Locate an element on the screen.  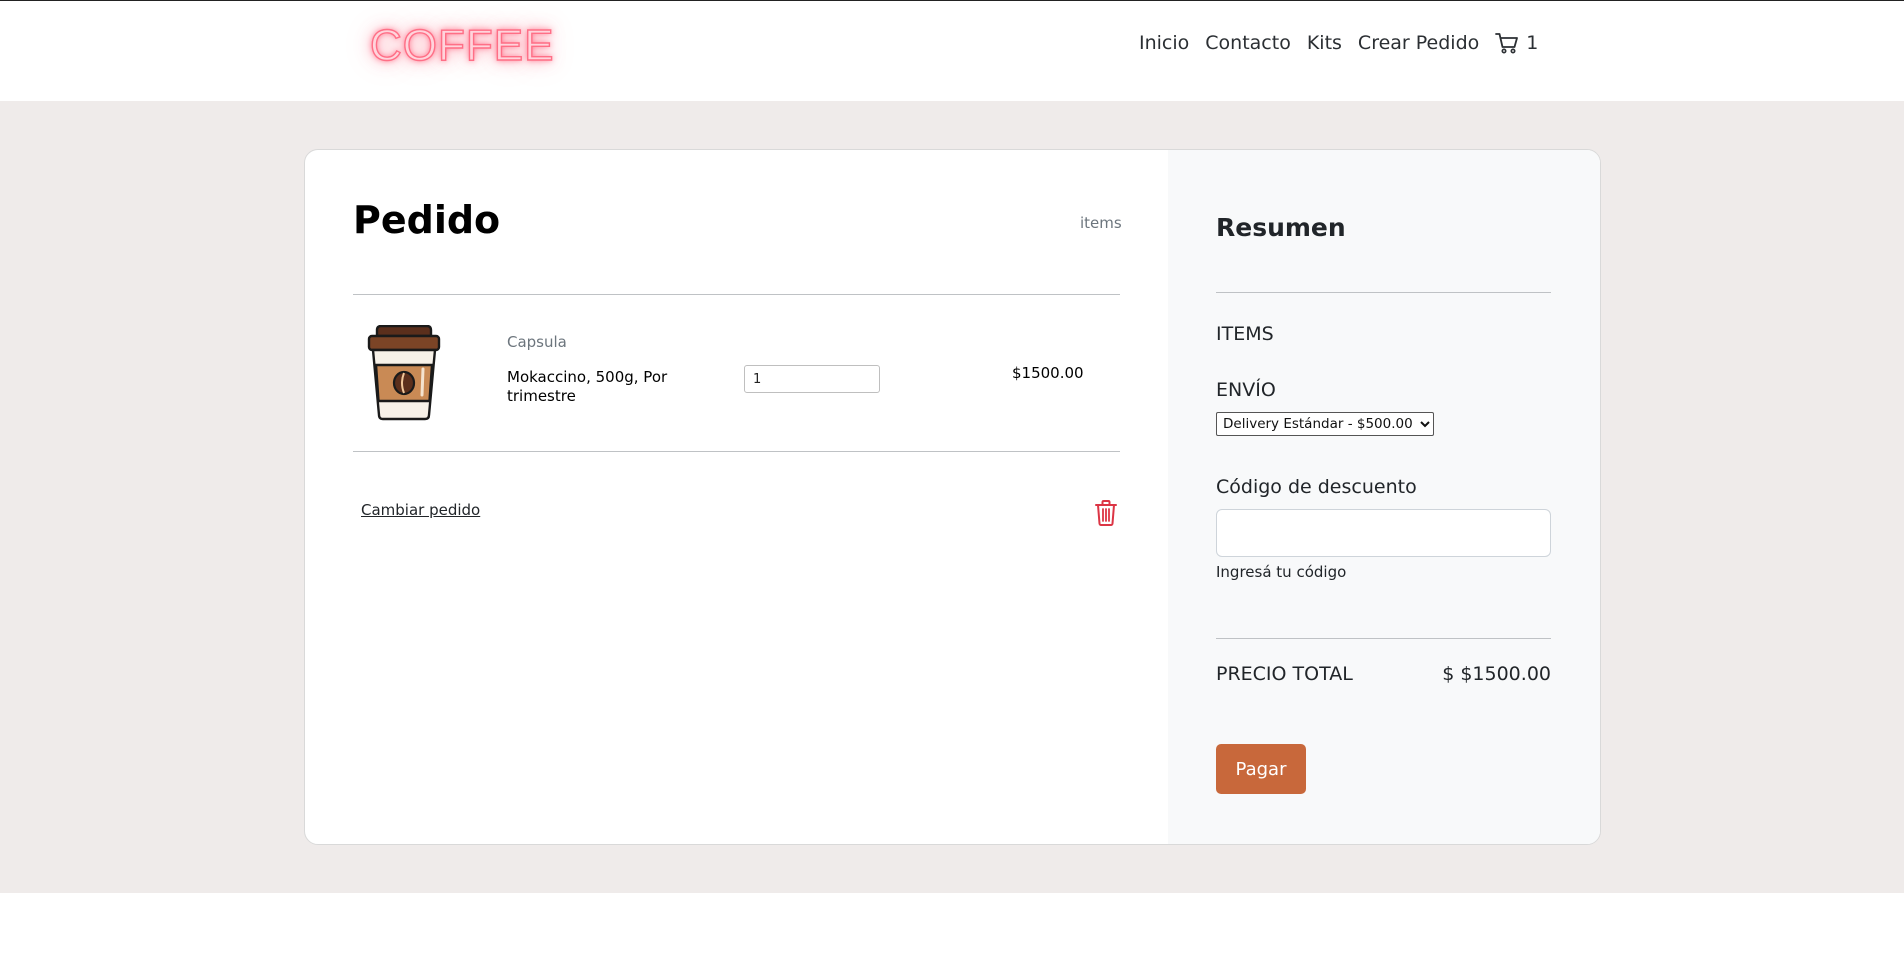
change-order-link: Cambiar pedido is located at coordinates (420, 510).